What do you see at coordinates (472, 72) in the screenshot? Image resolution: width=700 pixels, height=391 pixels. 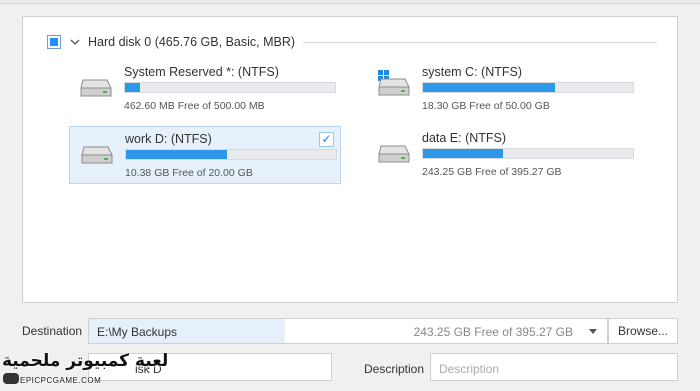 I see `partition-name: system C: (NTFS)` at bounding box center [472, 72].